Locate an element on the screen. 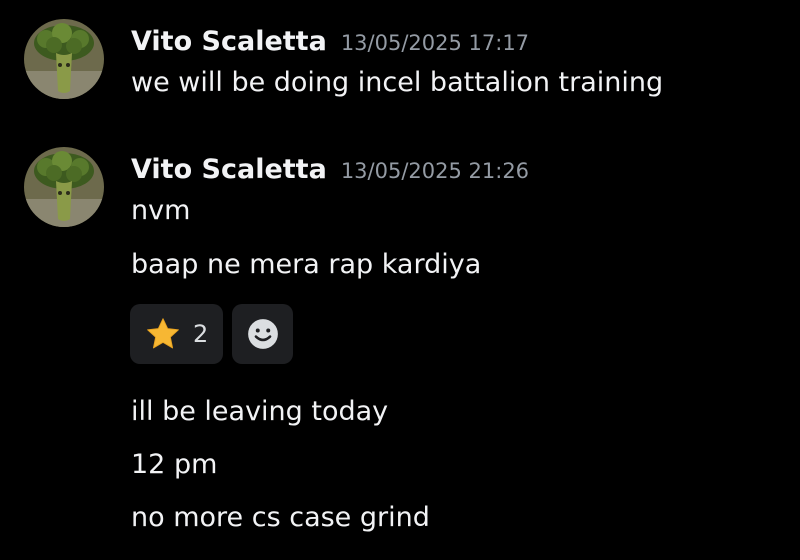  message-text: nvm is located at coordinates (161, 210).